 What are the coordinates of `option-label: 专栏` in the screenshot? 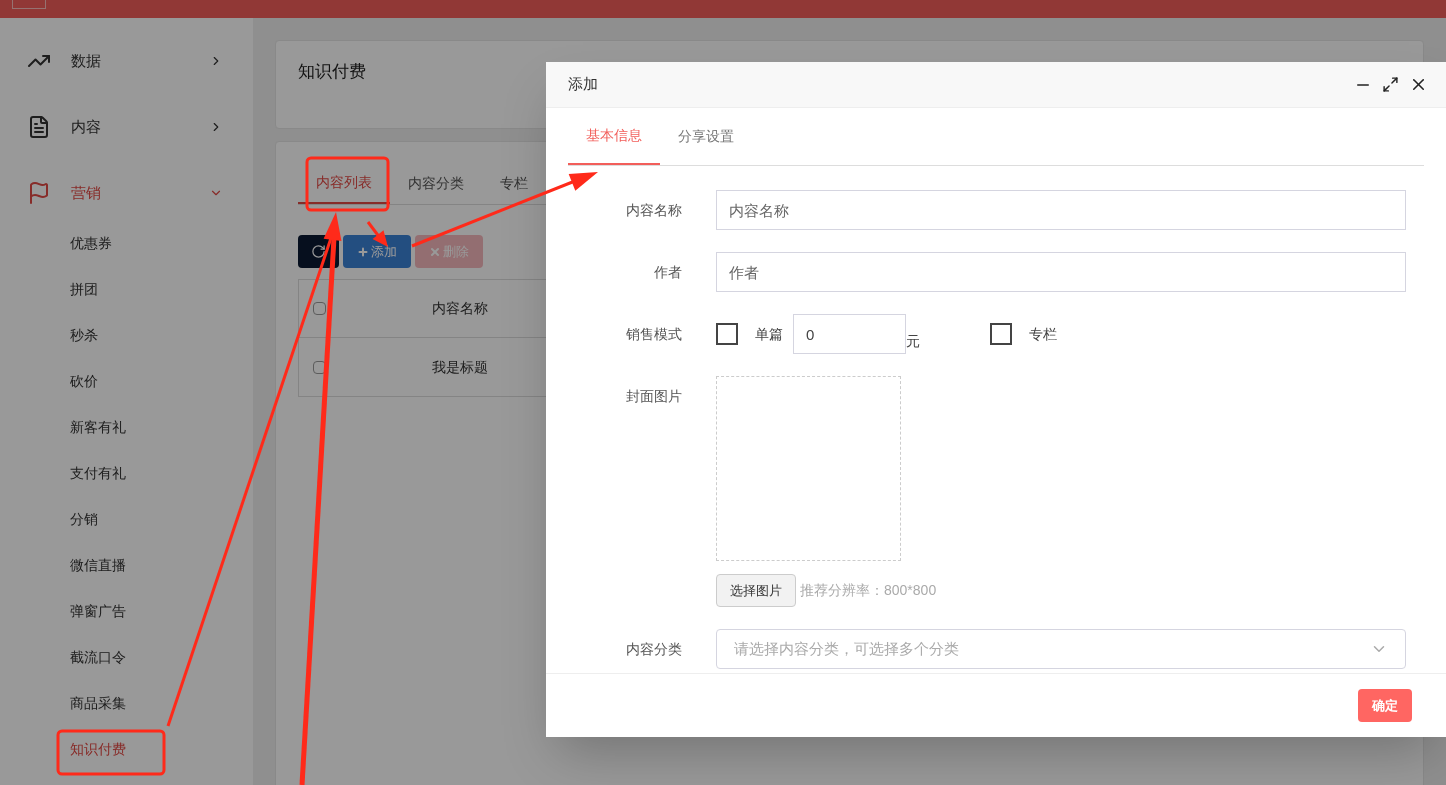 It's located at (1043, 334).